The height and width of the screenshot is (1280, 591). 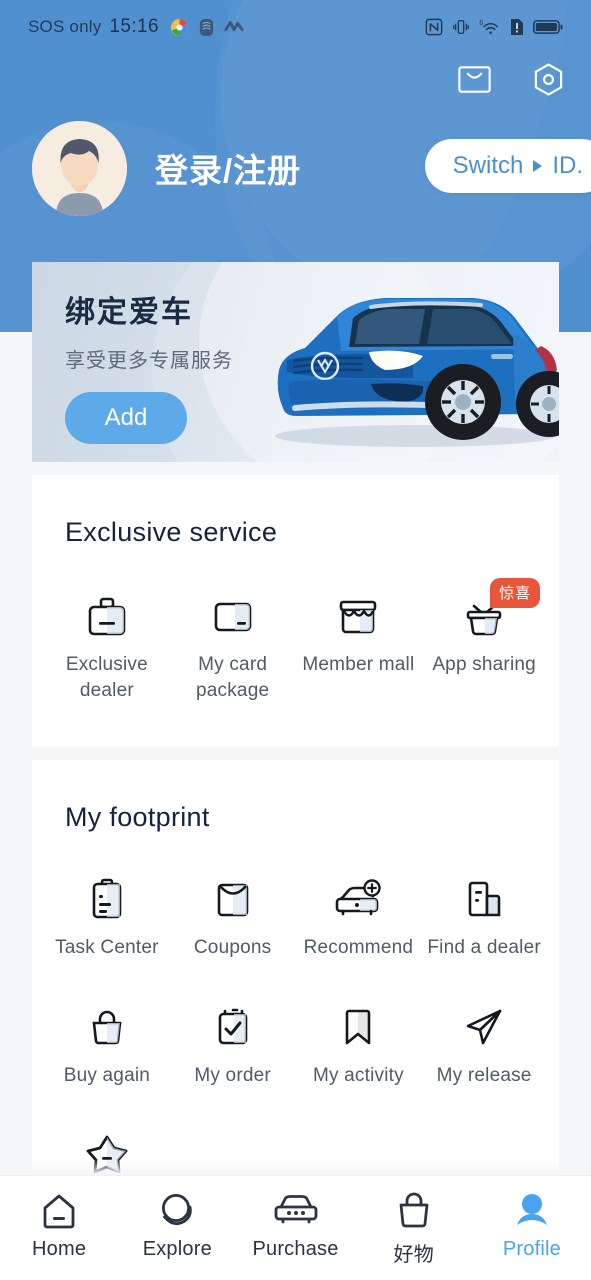 I want to click on status-bar: SOS only 15:16 6, so click(x=295, y=27).